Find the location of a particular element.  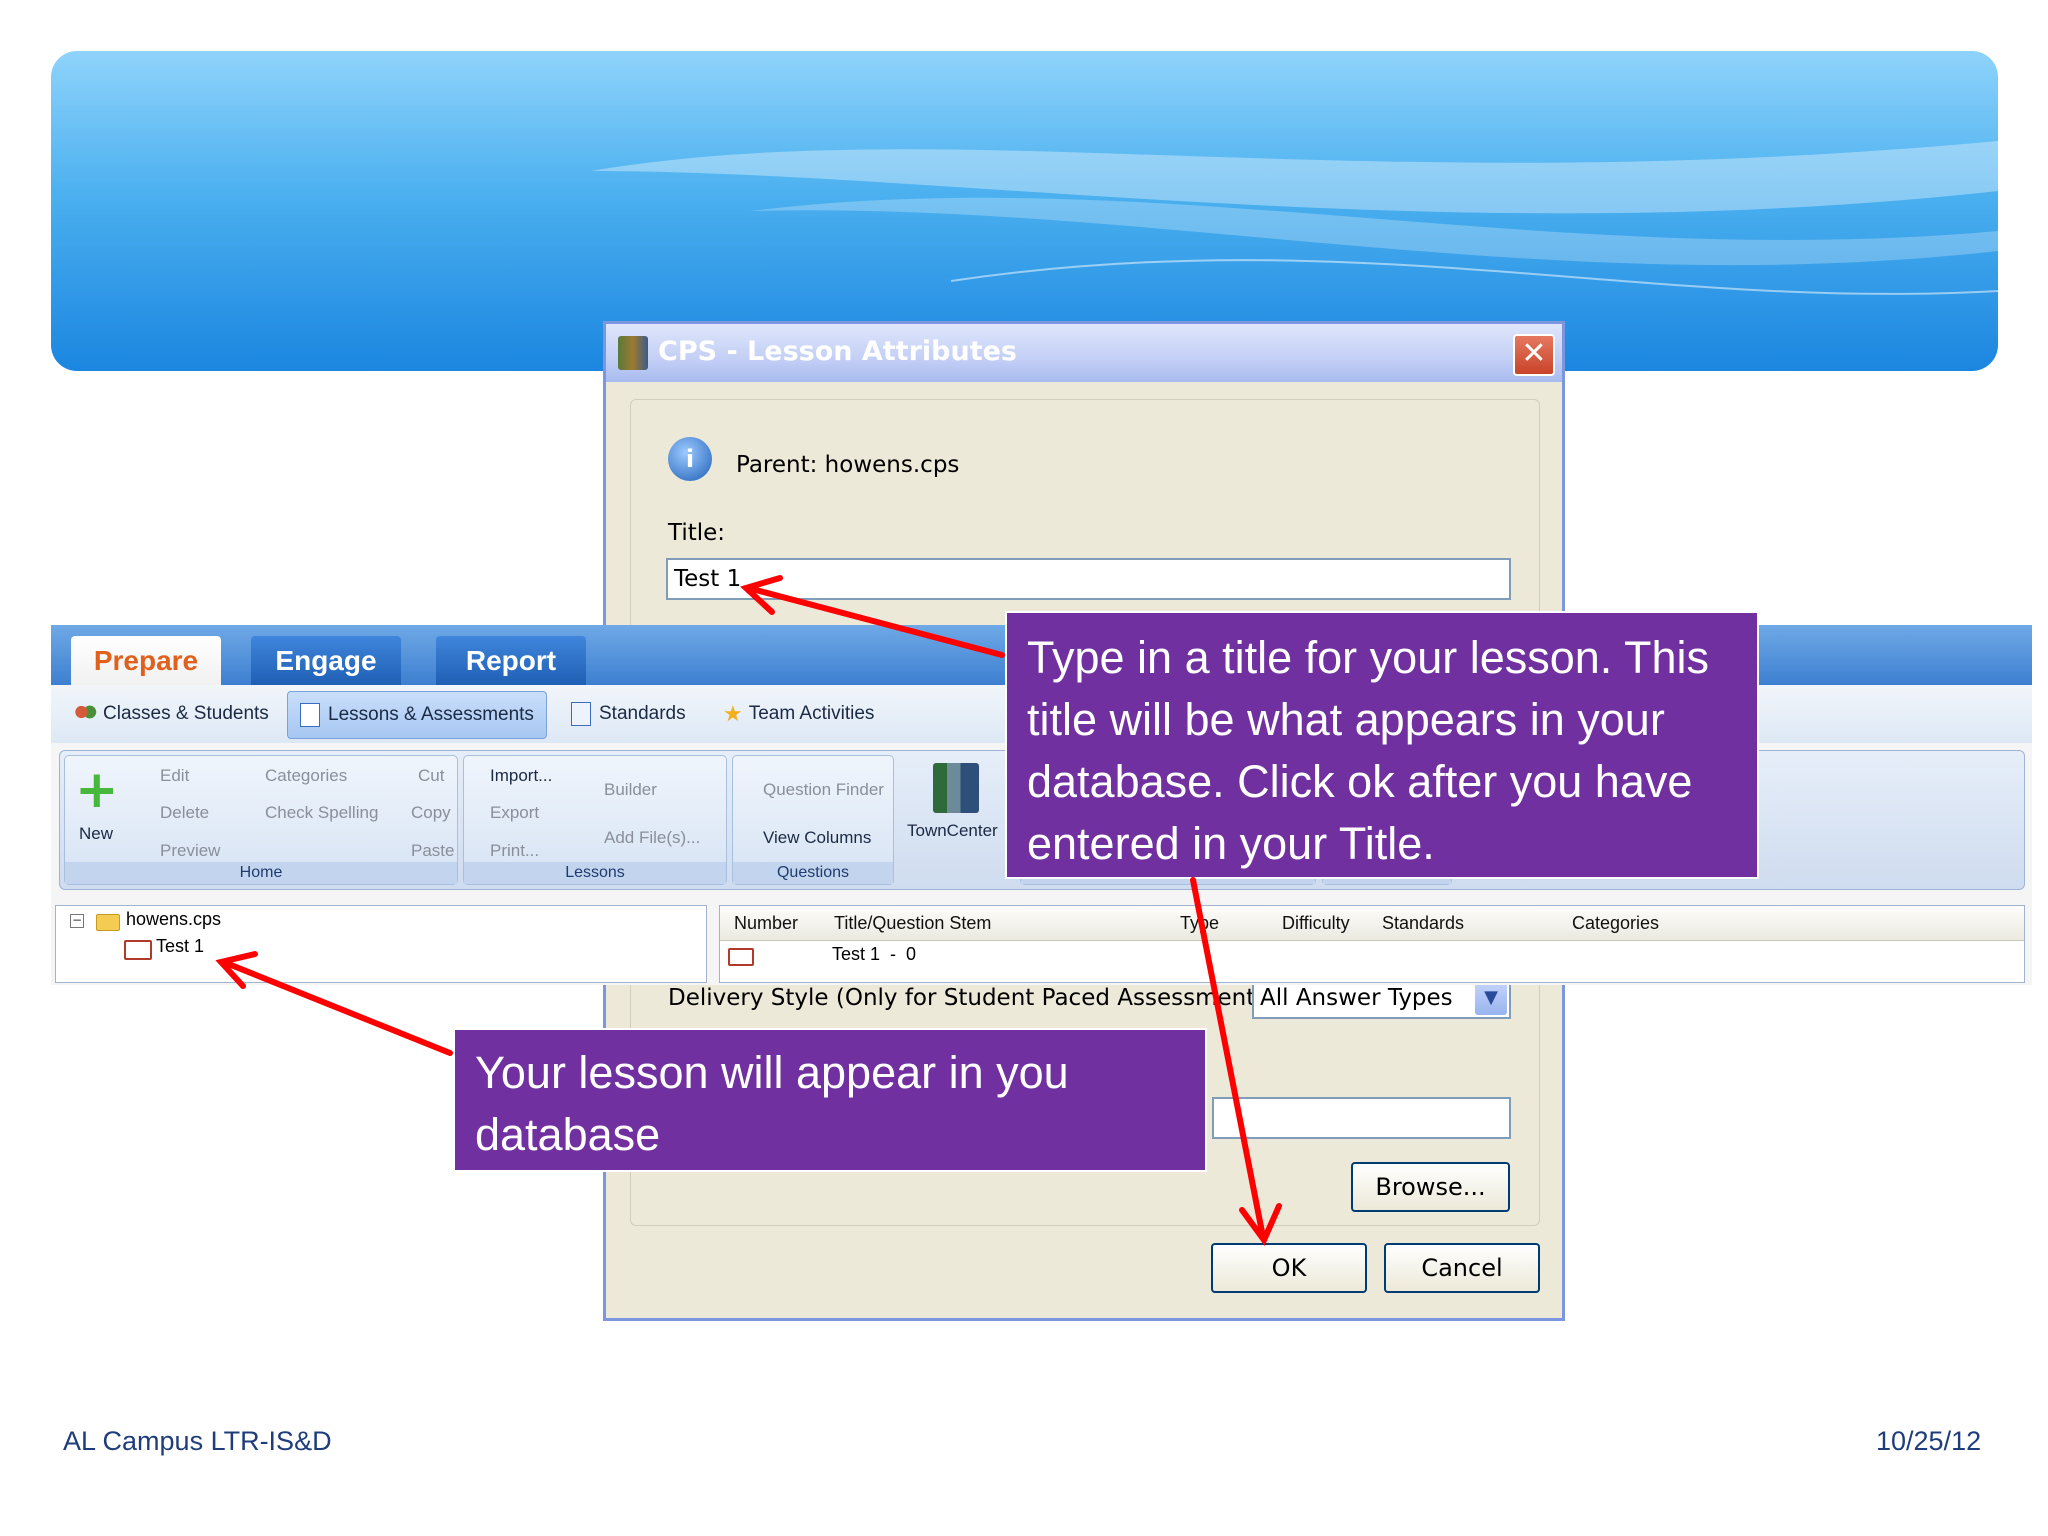

preview-button: Preview is located at coordinates (190, 851).